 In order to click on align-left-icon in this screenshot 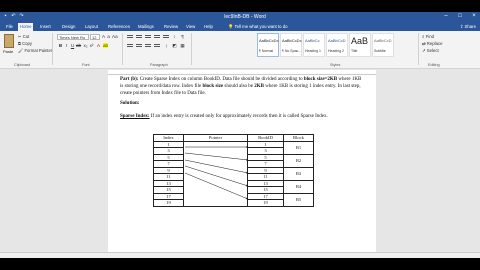, I will do `click(130, 46)`.